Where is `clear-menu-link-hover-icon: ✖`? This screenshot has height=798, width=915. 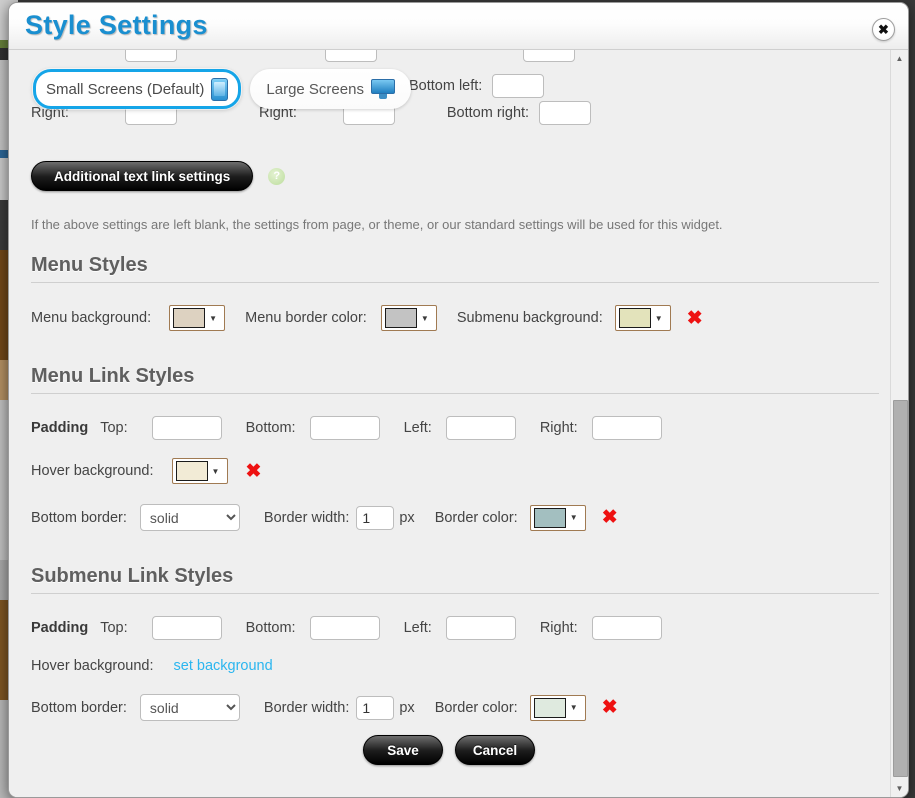 clear-menu-link-hover-icon: ✖ is located at coordinates (254, 471).